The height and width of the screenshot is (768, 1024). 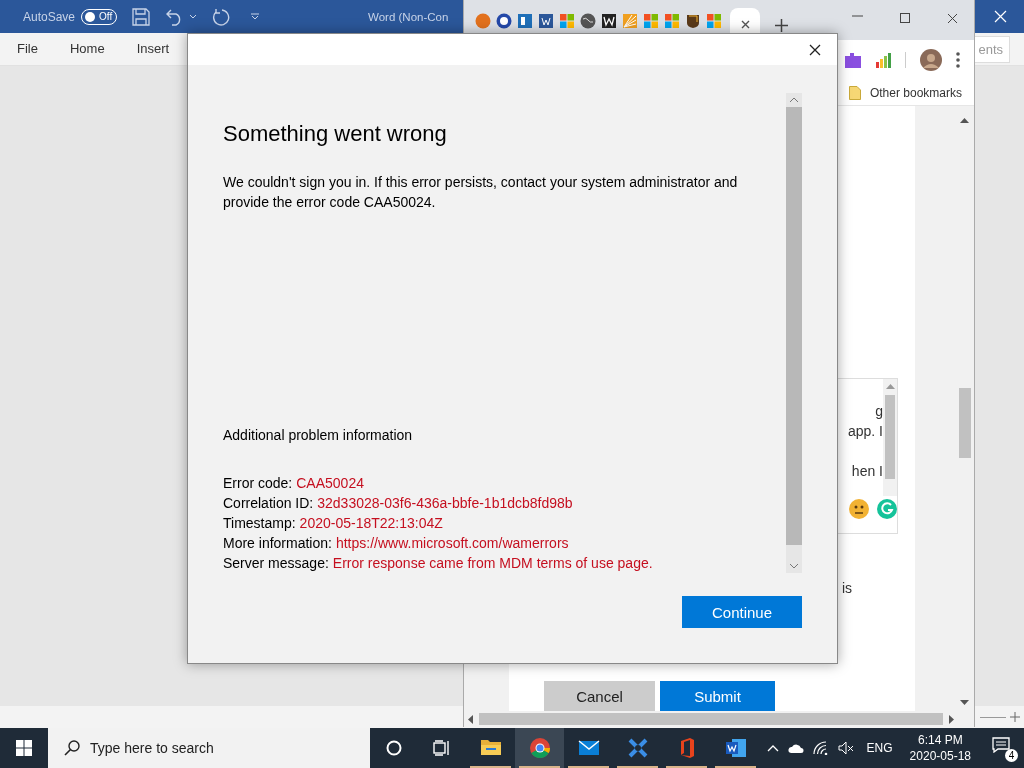 I want to click on detail-value: https://www.microsoft.com/wamerrors, so click(x=452, y=543).